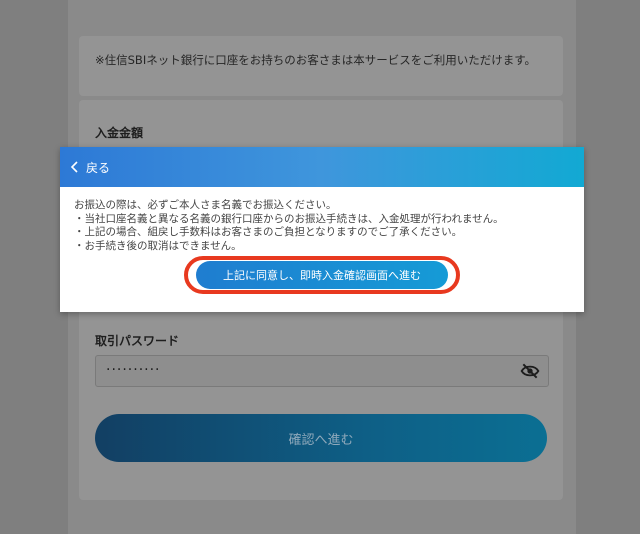  What do you see at coordinates (75, 167) in the screenshot?
I see `chevron-left-icon` at bounding box center [75, 167].